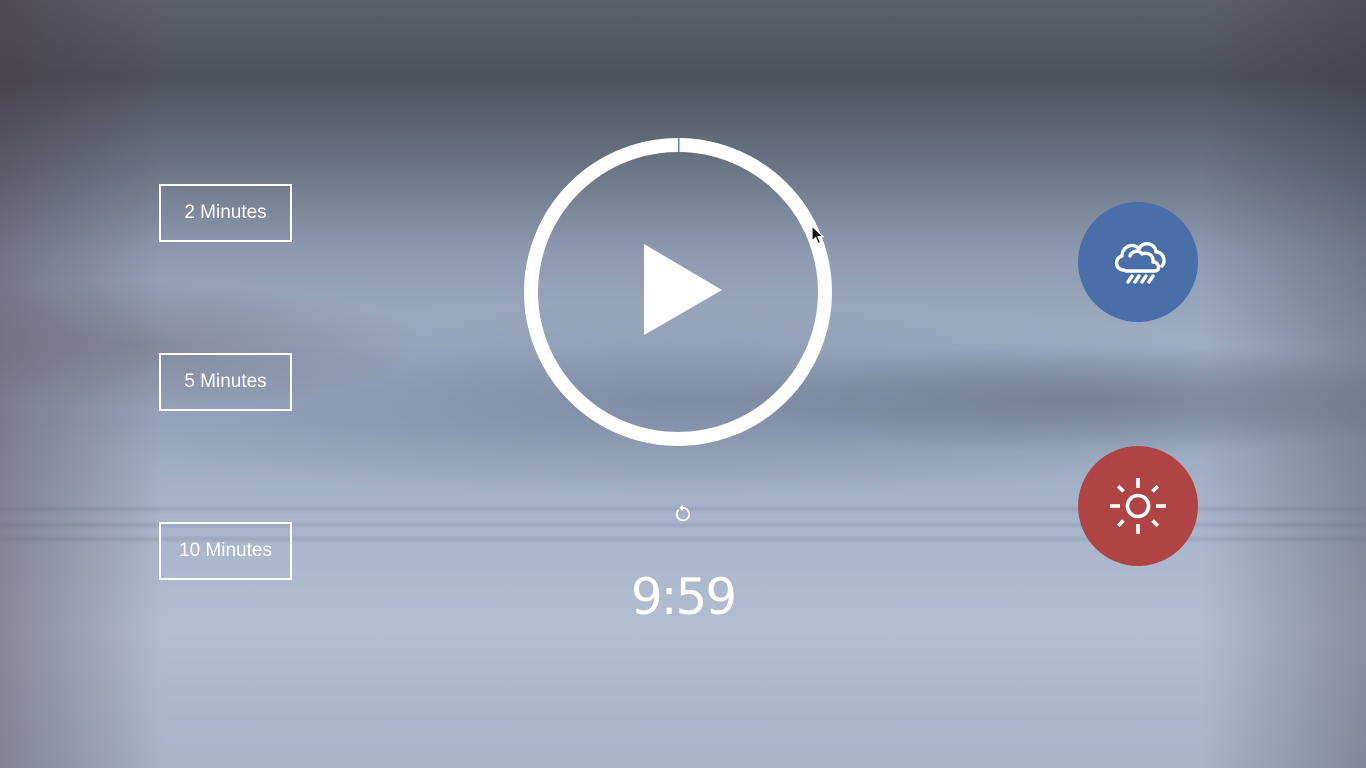  I want to click on preset-5-minutes-button: 5 Minutes, so click(225, 382).